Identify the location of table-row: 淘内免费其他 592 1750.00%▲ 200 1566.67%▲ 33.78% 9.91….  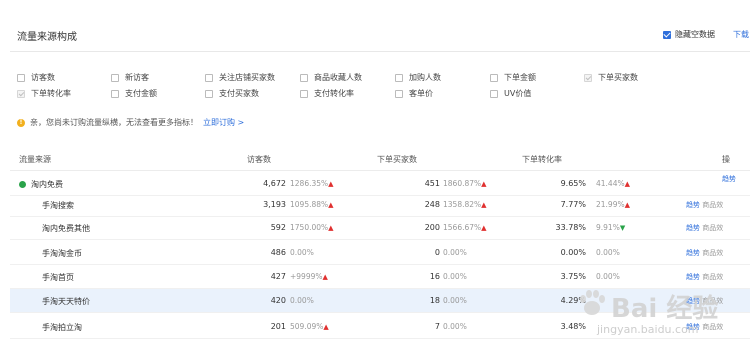
(380, 228).